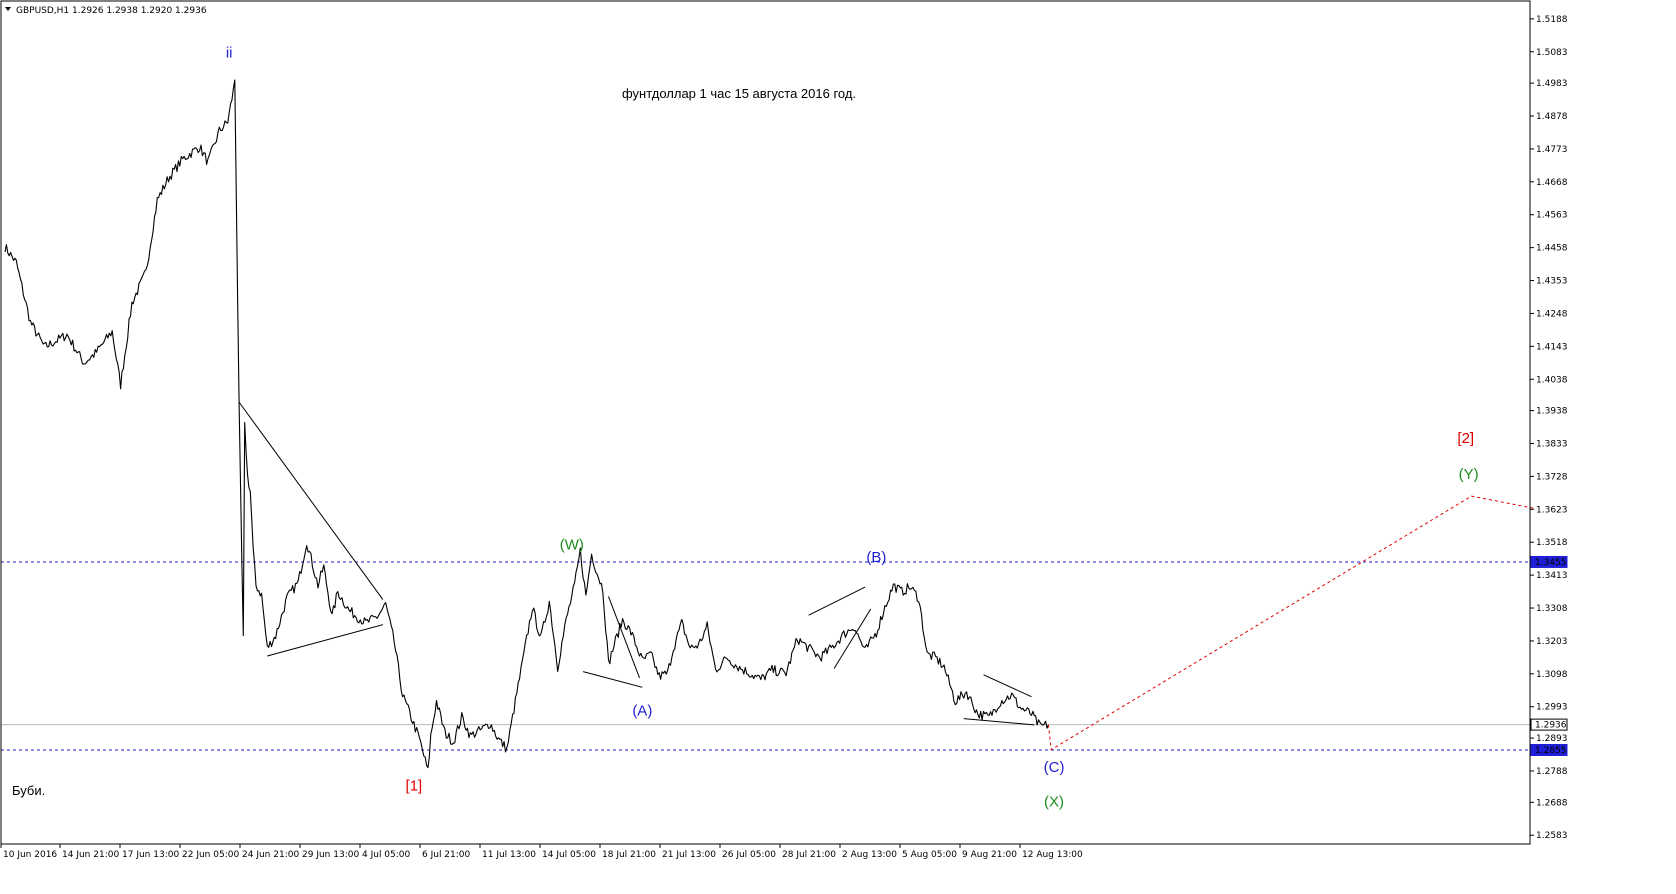 The height and width of the screenshot is (894, 1676). What do you see at coordinates (1552, 739) in the screenshot?
I see `y-tick-label: 1.2893` at bounding box center [1552, 739].